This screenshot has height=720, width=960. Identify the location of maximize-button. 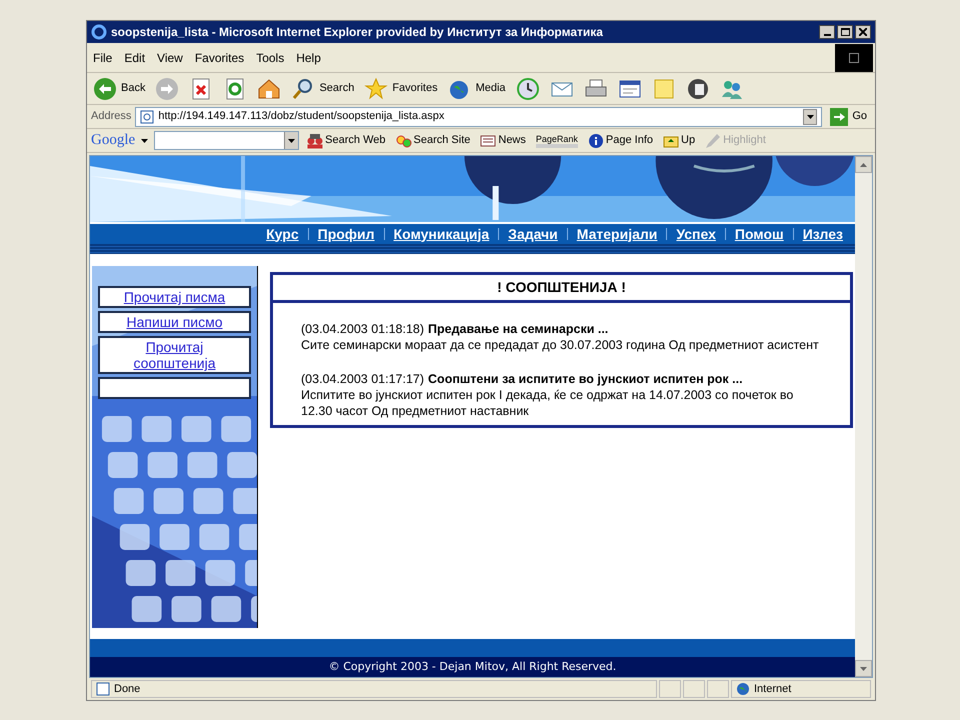
(845, 32).